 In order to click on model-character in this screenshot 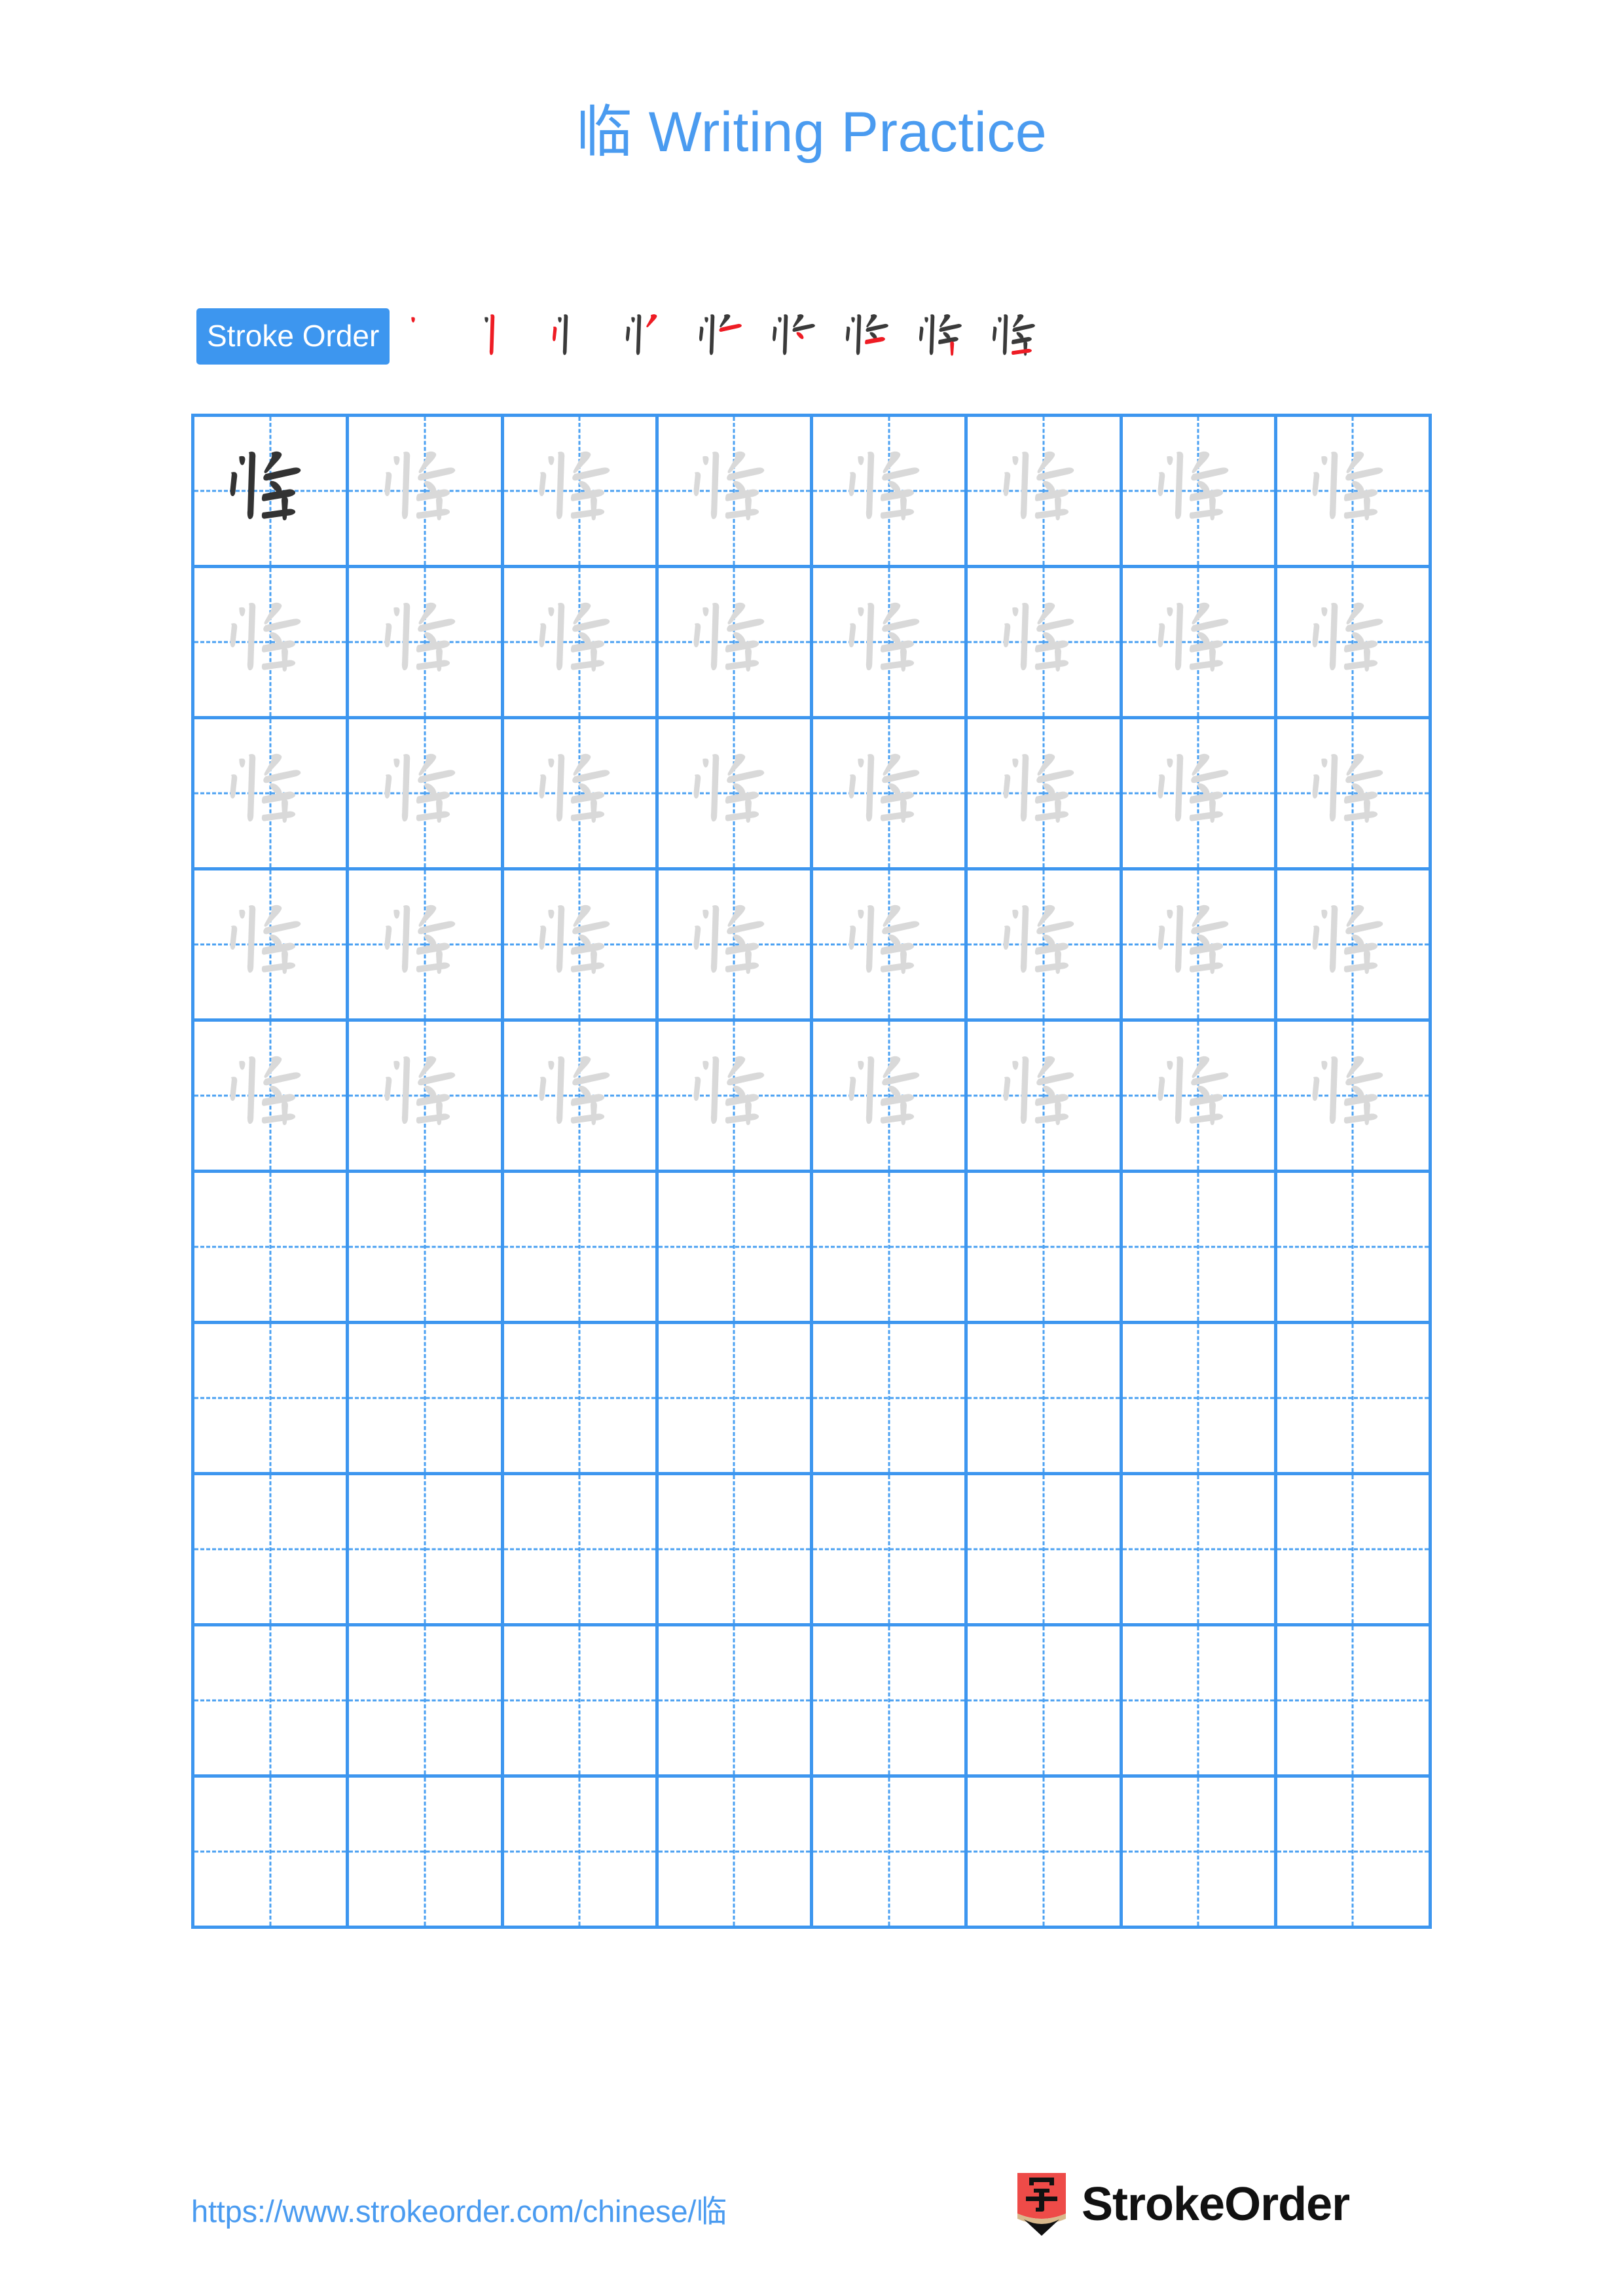, I will do `click(270, 491)`.